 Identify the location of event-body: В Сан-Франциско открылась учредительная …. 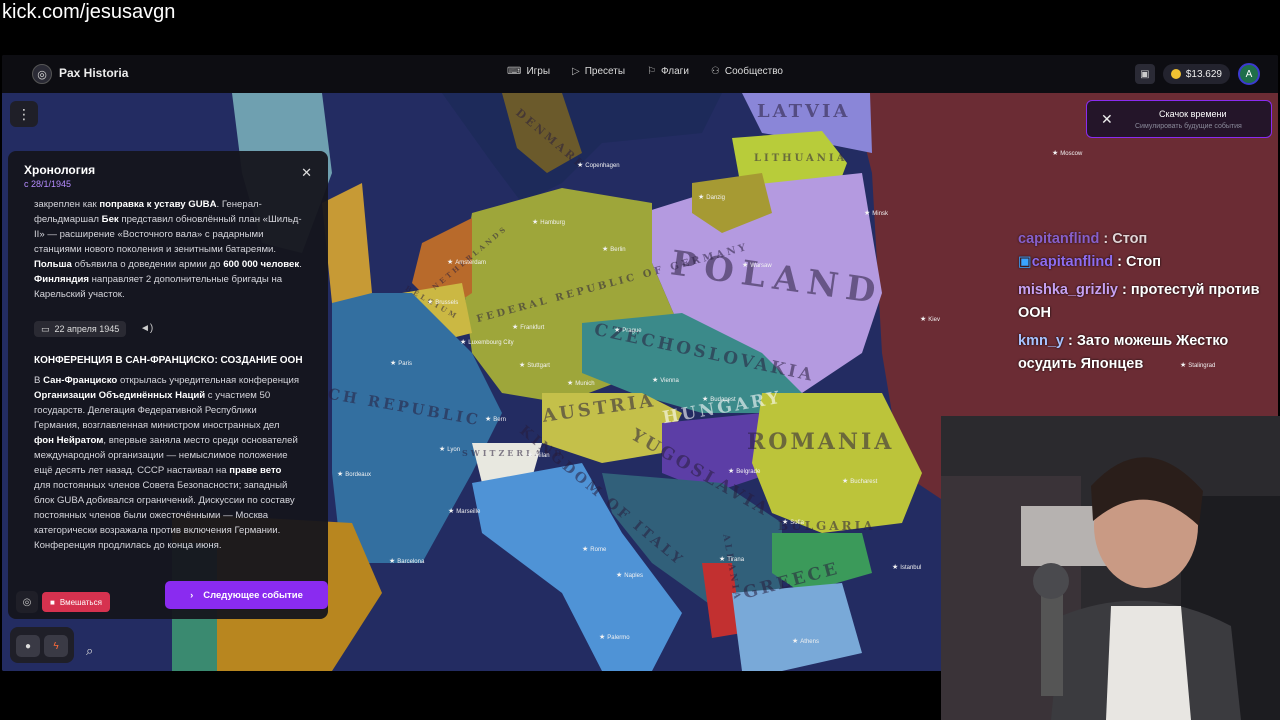
(167, 463).